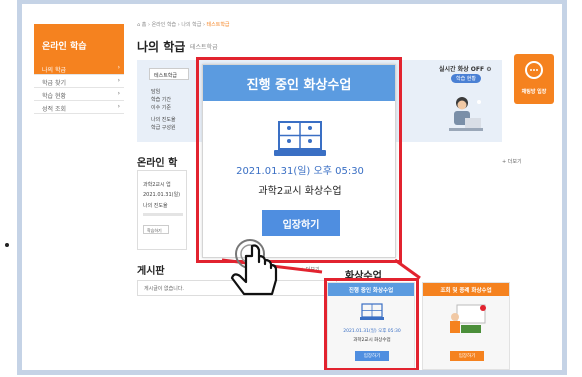  What do you see at coordinates (299, 83) in the screenshot?
I see `popup-header: 진행 중인 화상수업` at bounding box center [299, 83].